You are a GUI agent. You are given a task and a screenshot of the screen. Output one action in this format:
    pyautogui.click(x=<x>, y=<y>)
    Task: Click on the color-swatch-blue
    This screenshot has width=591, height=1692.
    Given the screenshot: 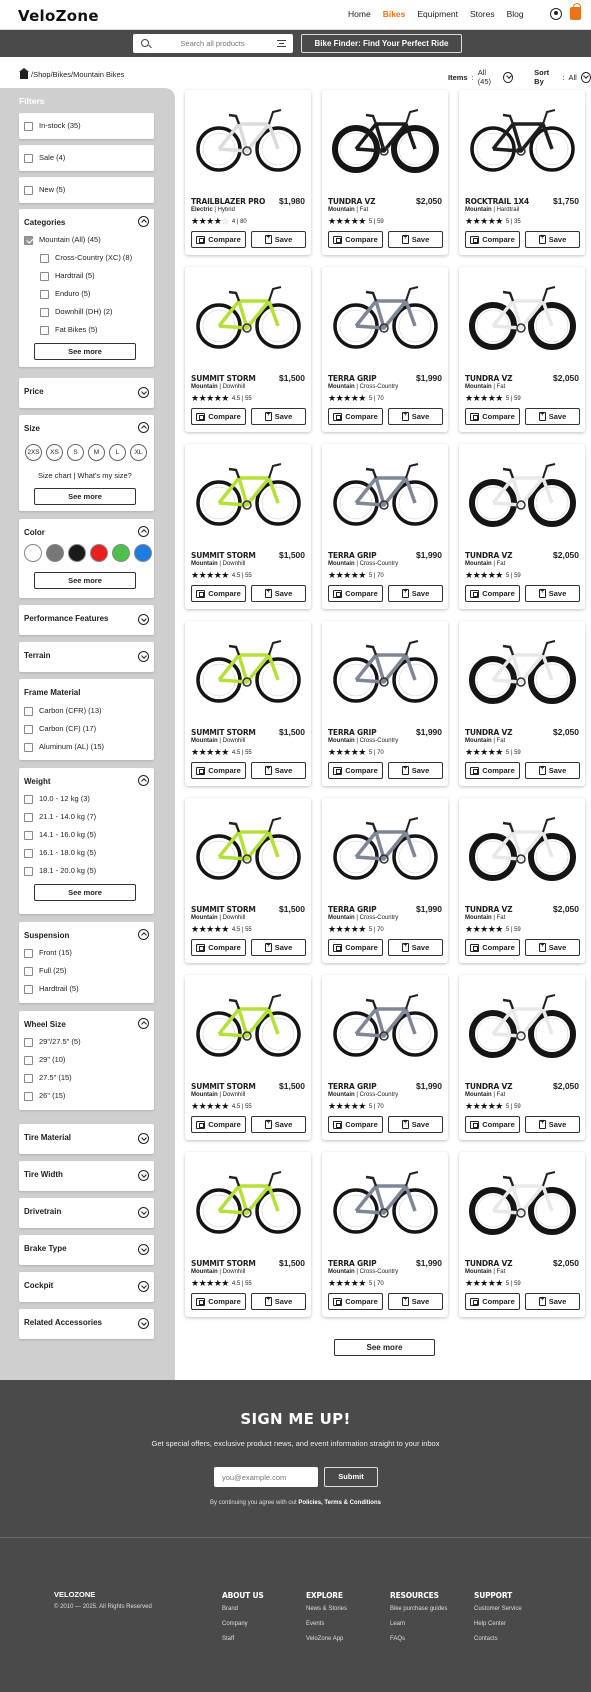 What is the action you would take?
    pyautogui.click(x=143, y=553)
    